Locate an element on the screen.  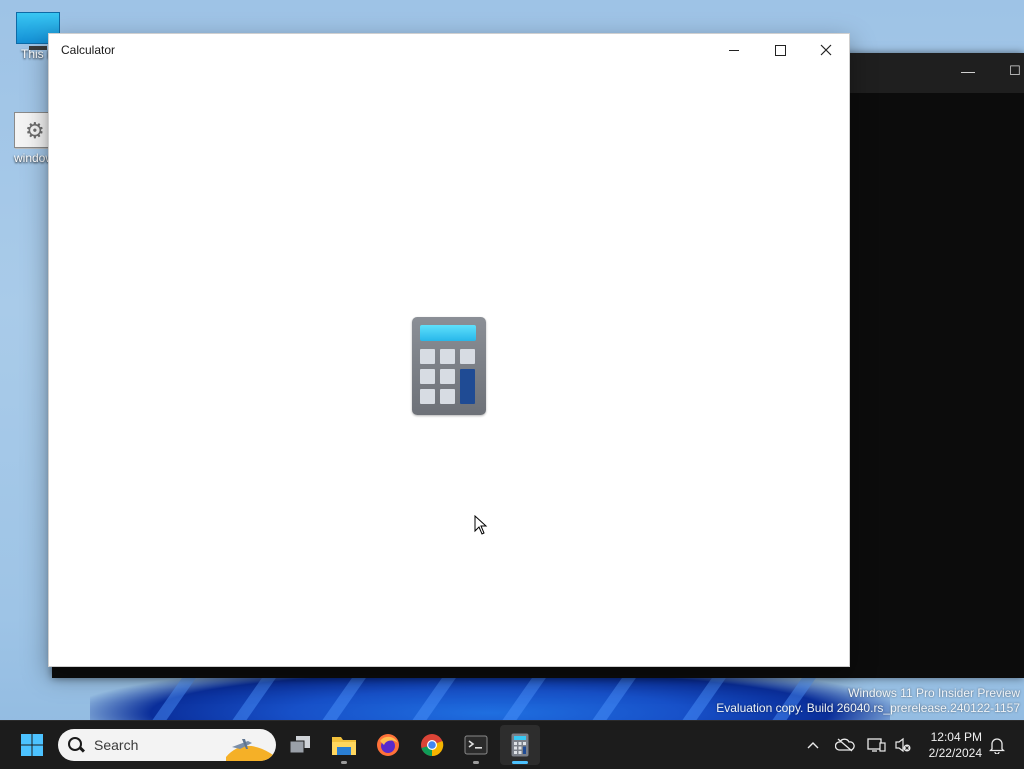
close-icon is located at coordinates (826, 50).